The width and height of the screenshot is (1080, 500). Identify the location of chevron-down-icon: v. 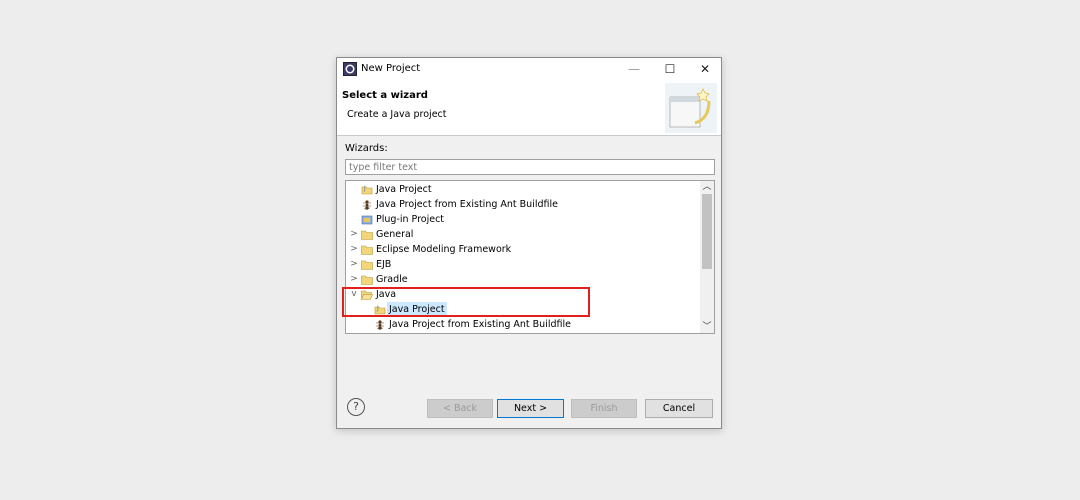
(354, 294).